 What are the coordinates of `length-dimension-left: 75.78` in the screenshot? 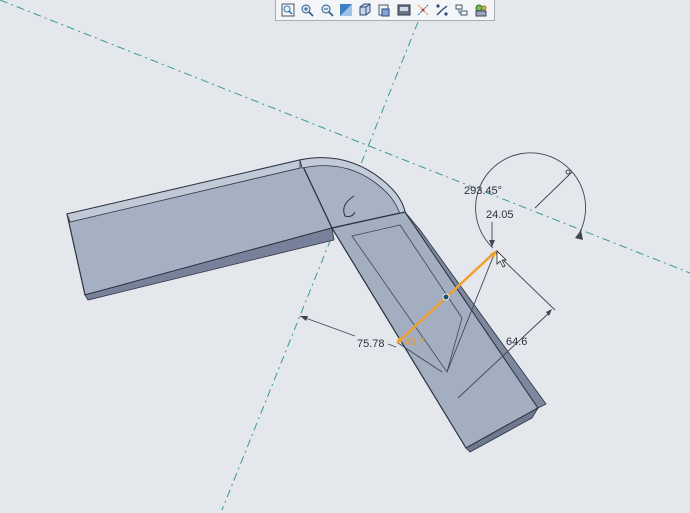 It's located at (348, 332).